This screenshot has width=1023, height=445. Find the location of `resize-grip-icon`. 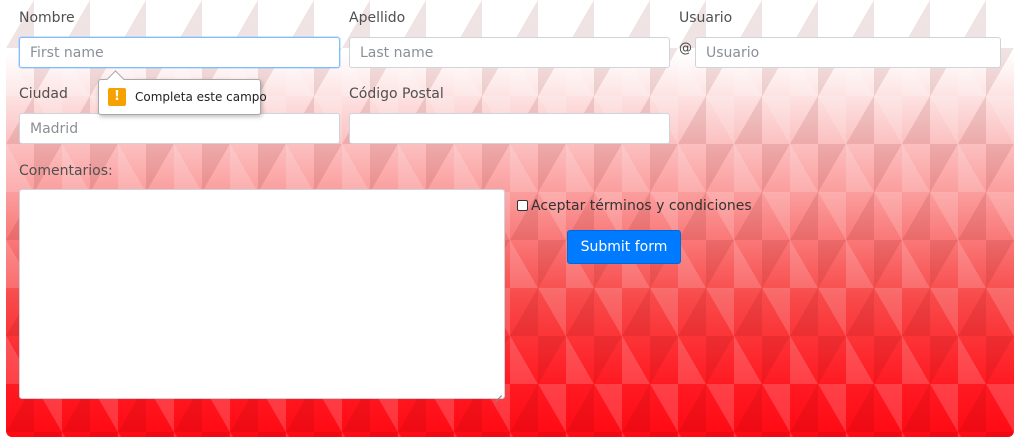

resize-grip-icon is located at coordinates (498, 392).